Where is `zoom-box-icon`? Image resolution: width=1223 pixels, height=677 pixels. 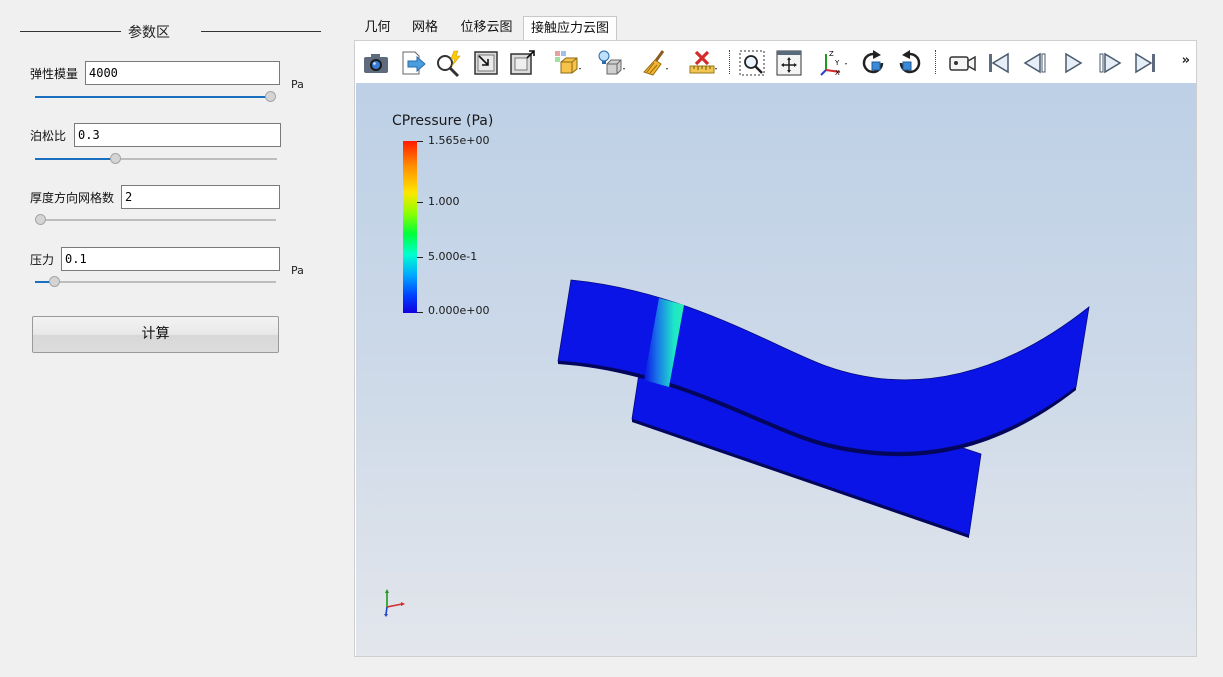
zoom-box-icon is located at coordinates (486, 63).